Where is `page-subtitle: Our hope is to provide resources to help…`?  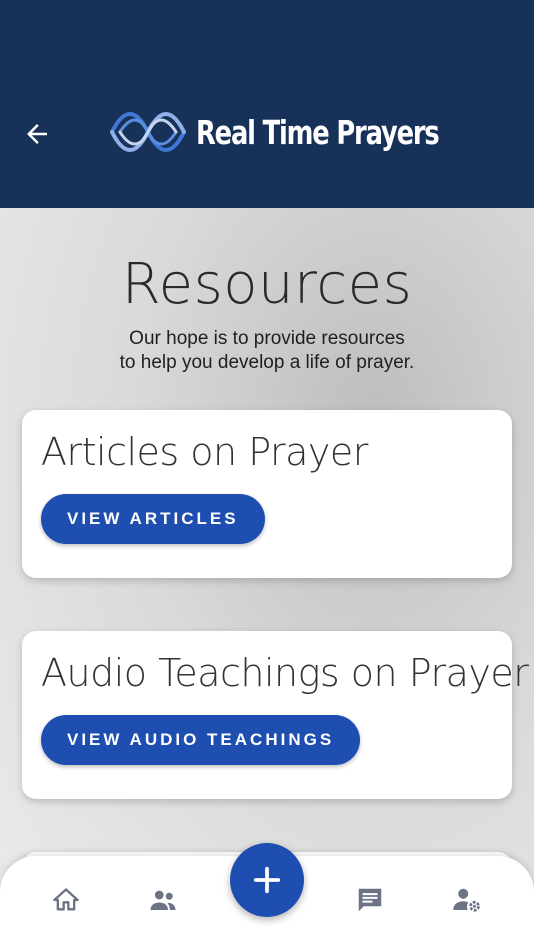
page-subtitle: Our hope is to provide resources to help… is located at coordinates (267, 351).